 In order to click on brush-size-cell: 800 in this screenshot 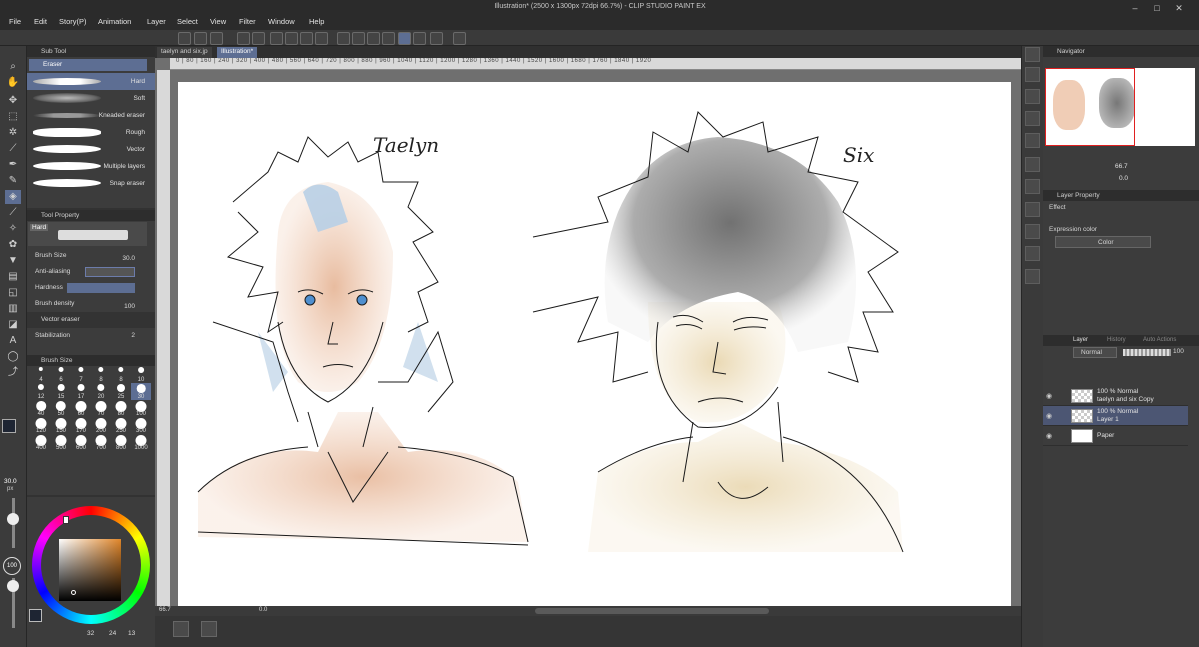, I will do `click(121, 442)`.